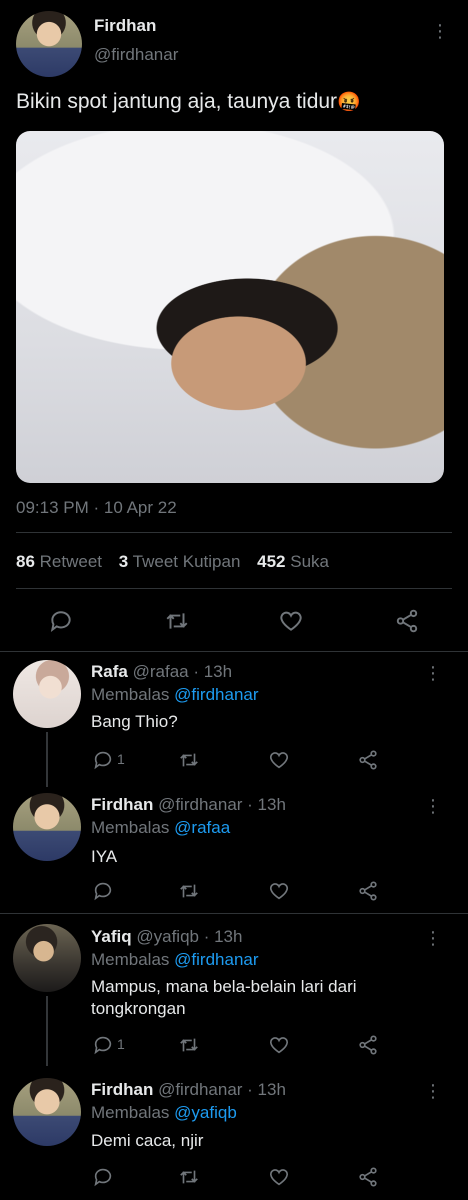 The height and width of the screenshot is (1200, 468). Describe the element at coordinates (109, 671) in the screenshot. I see `reply-author-name: Rafa` at that location.